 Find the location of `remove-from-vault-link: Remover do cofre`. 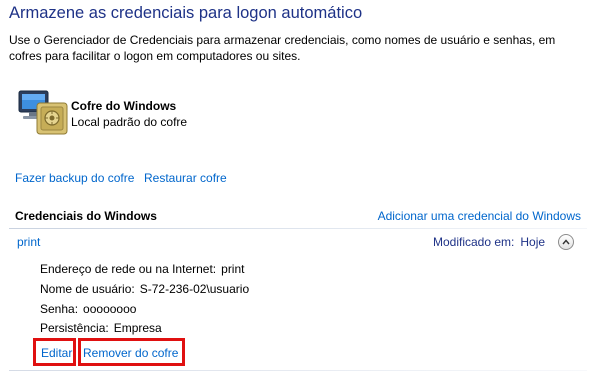

remove-from-vault-link: Remover do cofre is located at coordinates (130, 353).